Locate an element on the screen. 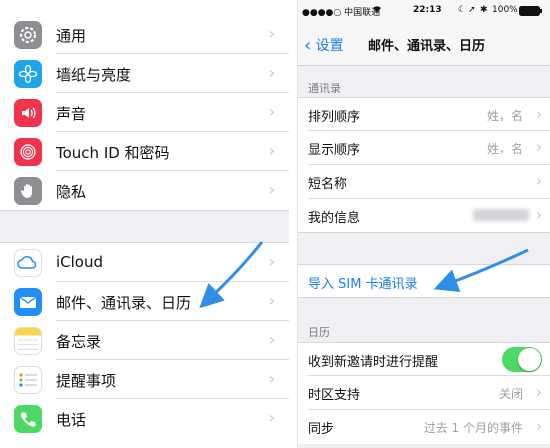 The height and width of the screenshot is (448, 550). sync-row: 同步 过去 1 个月的事件 › is located at coordinates (424, 427).